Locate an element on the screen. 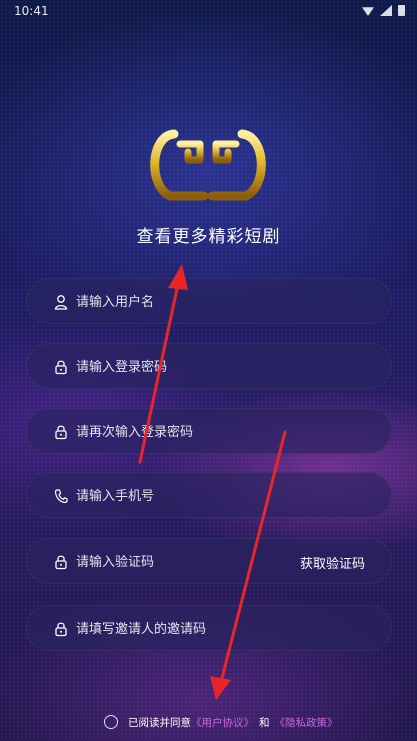 This screenshot has height=741, width=417. verification-code-field: 获取验证码 is located at coordinates (209, 561).